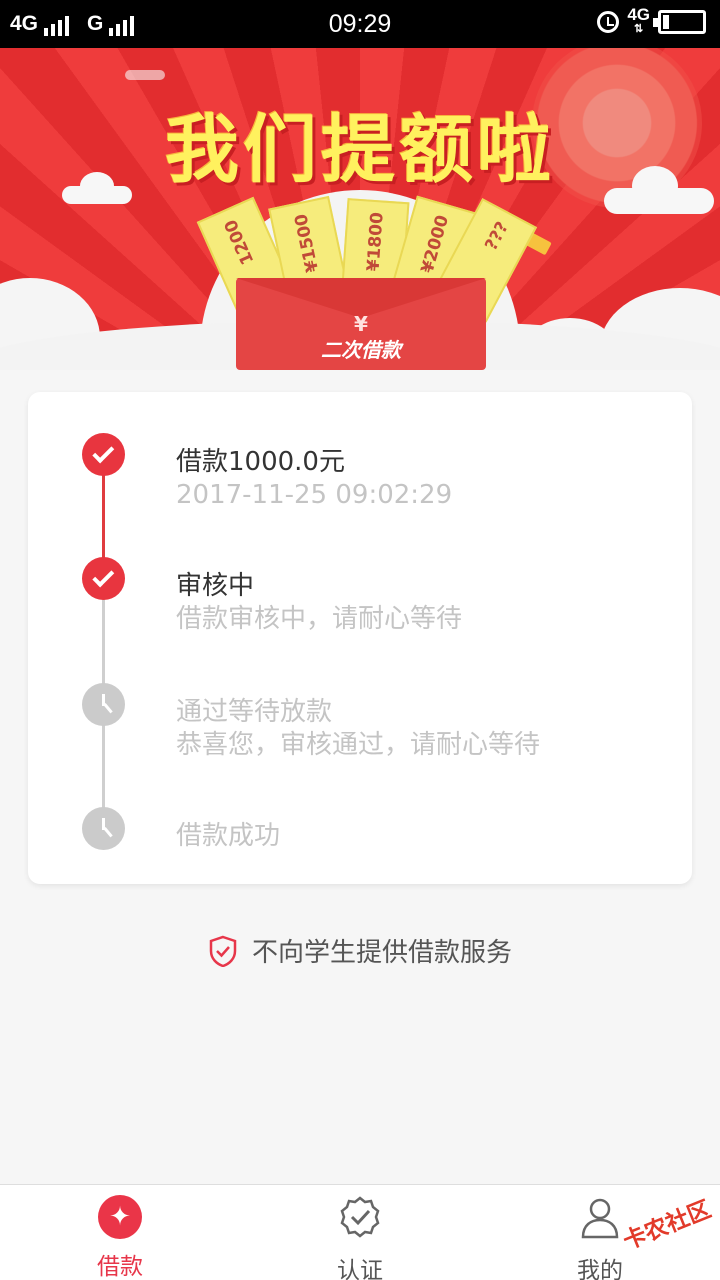 The width and height of the screenshot is (720, 1280). I want to click on tab-loan: 借款, so click(120, 1237).